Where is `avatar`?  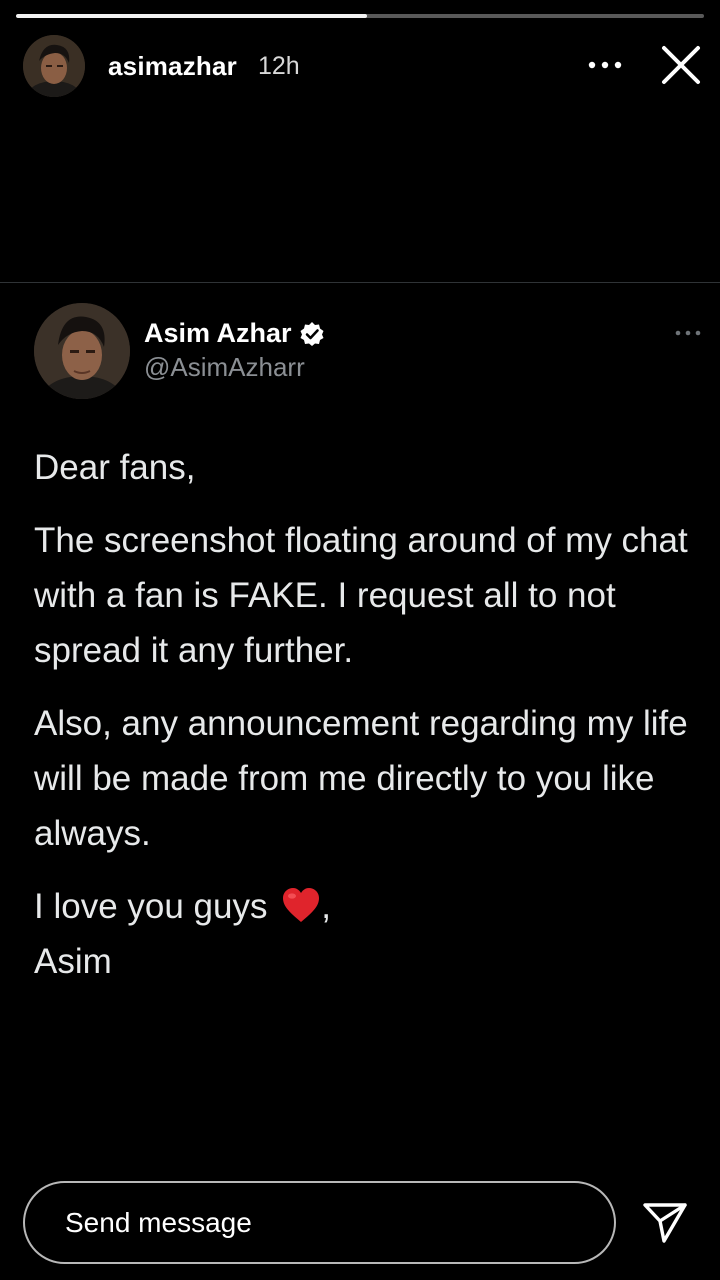 avatar is located at coordinates (54, 66).